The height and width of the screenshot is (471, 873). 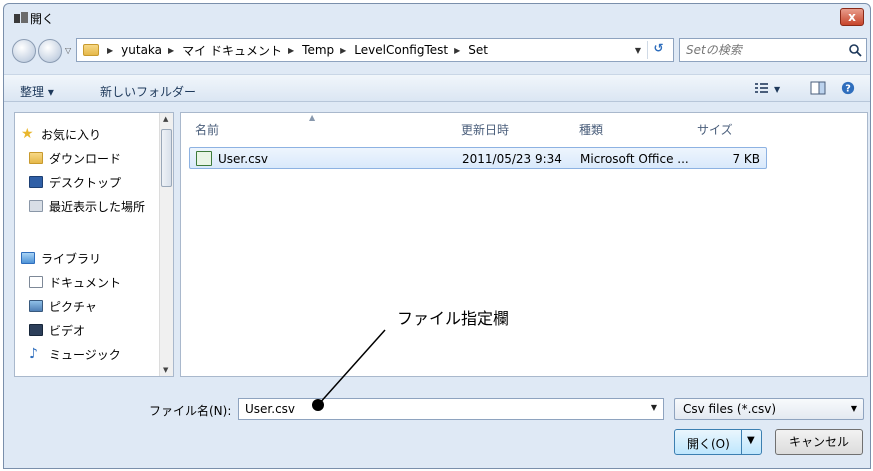 I want to click on sidebar-item-music: ♪ ミュージック, so click(x=75, y=354).